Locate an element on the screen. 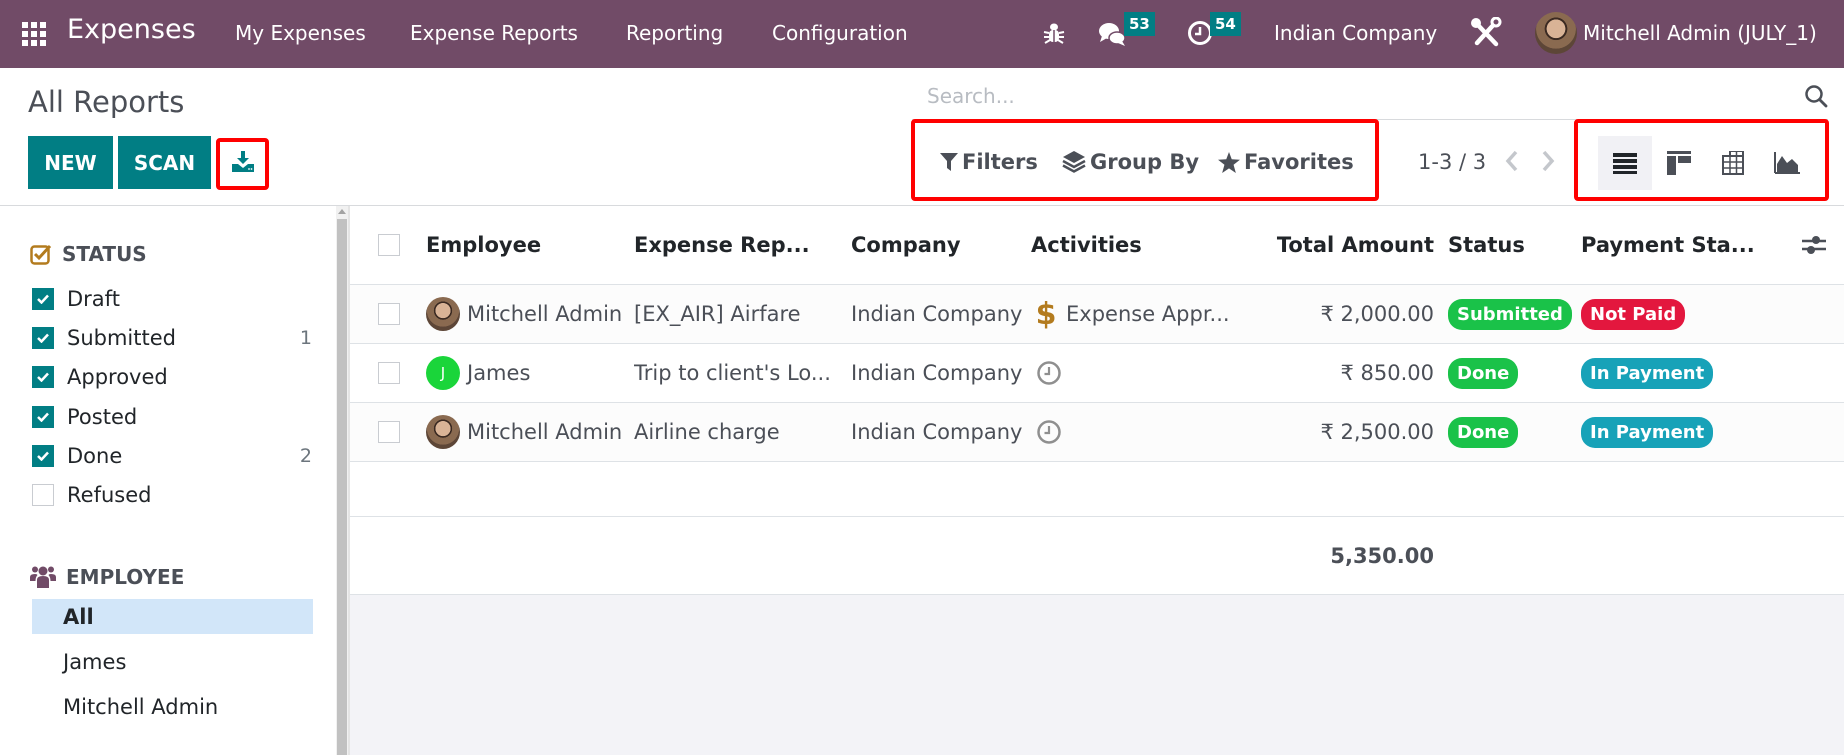 The width and height of the screenshot is (1844, 755). status-filter-posted: Posted is located at coordinates (172, 417).